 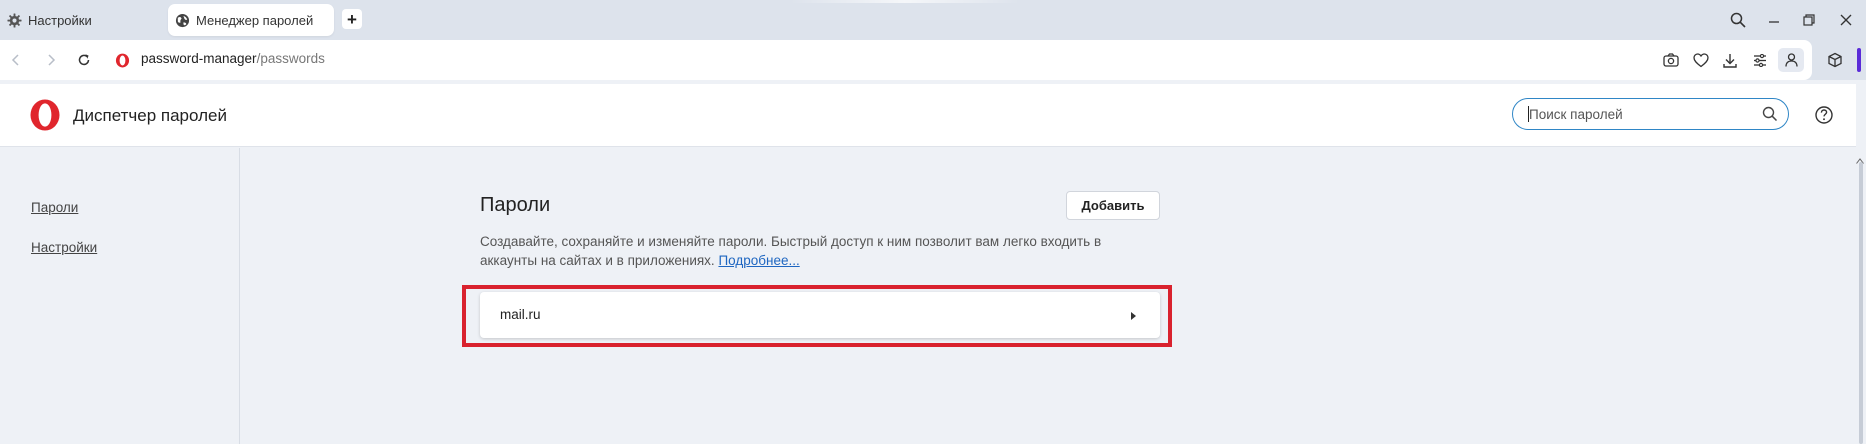 What do you see at coordinates (1671, 60) in the screenshot?
I see `camera-icon` at bounding box center [1671, 60].